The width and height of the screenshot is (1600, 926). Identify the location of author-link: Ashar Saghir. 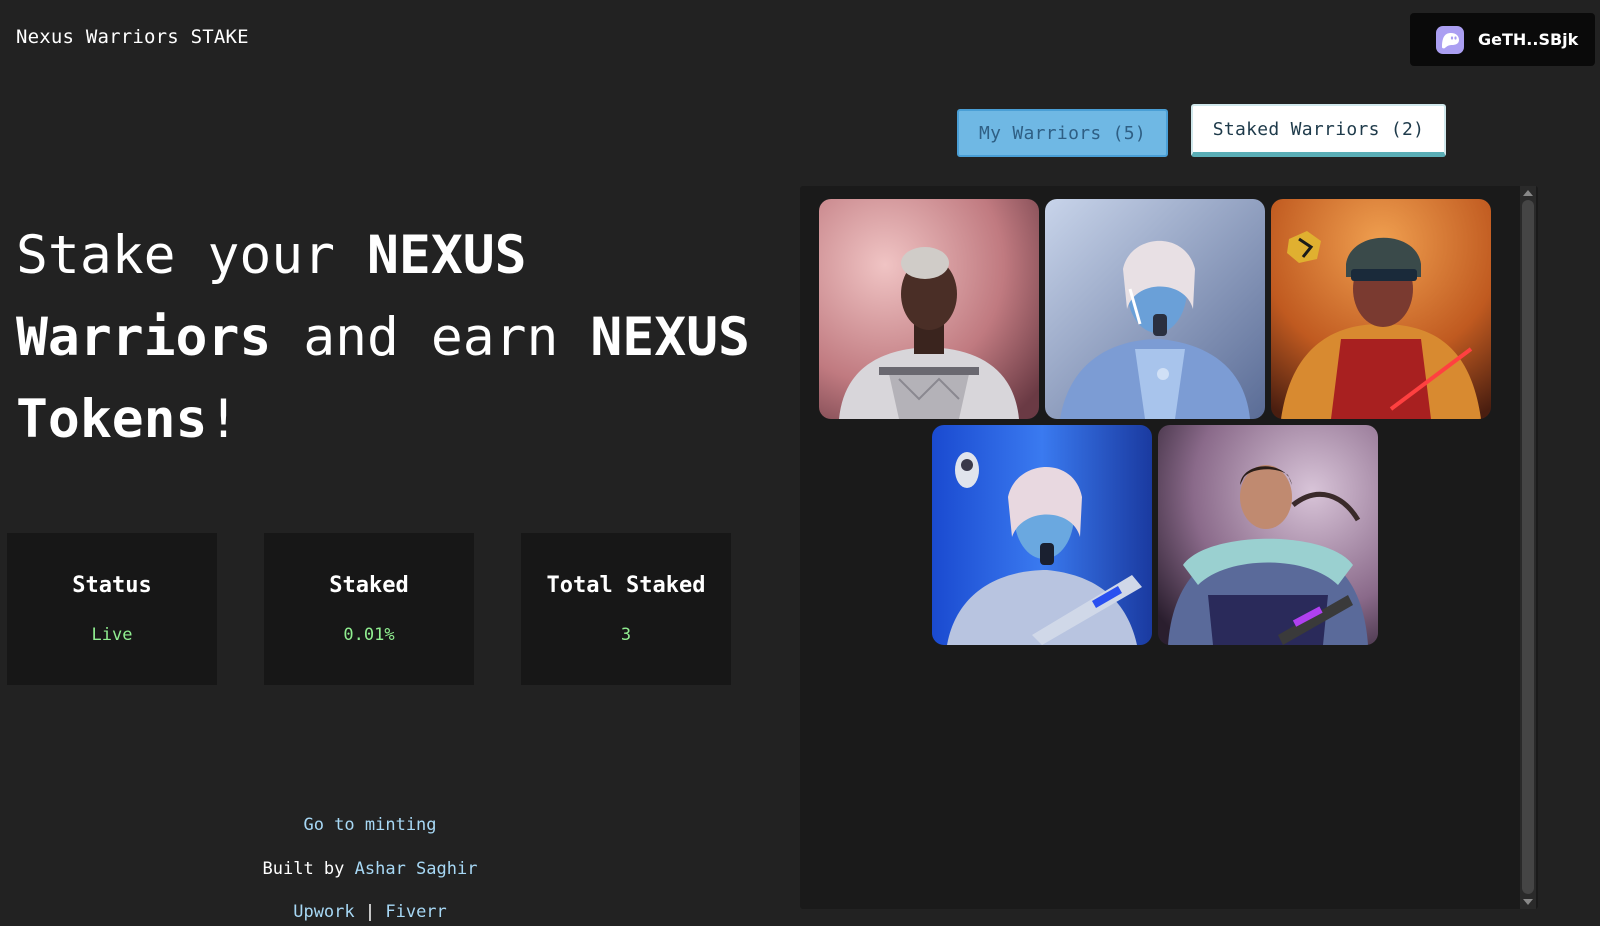
(416, 869).